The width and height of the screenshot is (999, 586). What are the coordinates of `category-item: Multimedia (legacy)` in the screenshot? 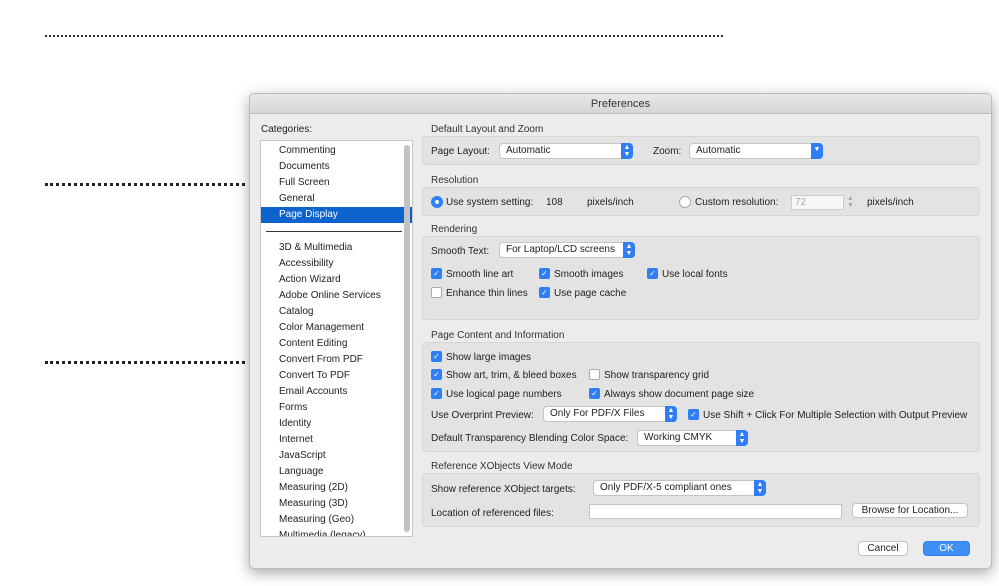 It's located at (336, 532).